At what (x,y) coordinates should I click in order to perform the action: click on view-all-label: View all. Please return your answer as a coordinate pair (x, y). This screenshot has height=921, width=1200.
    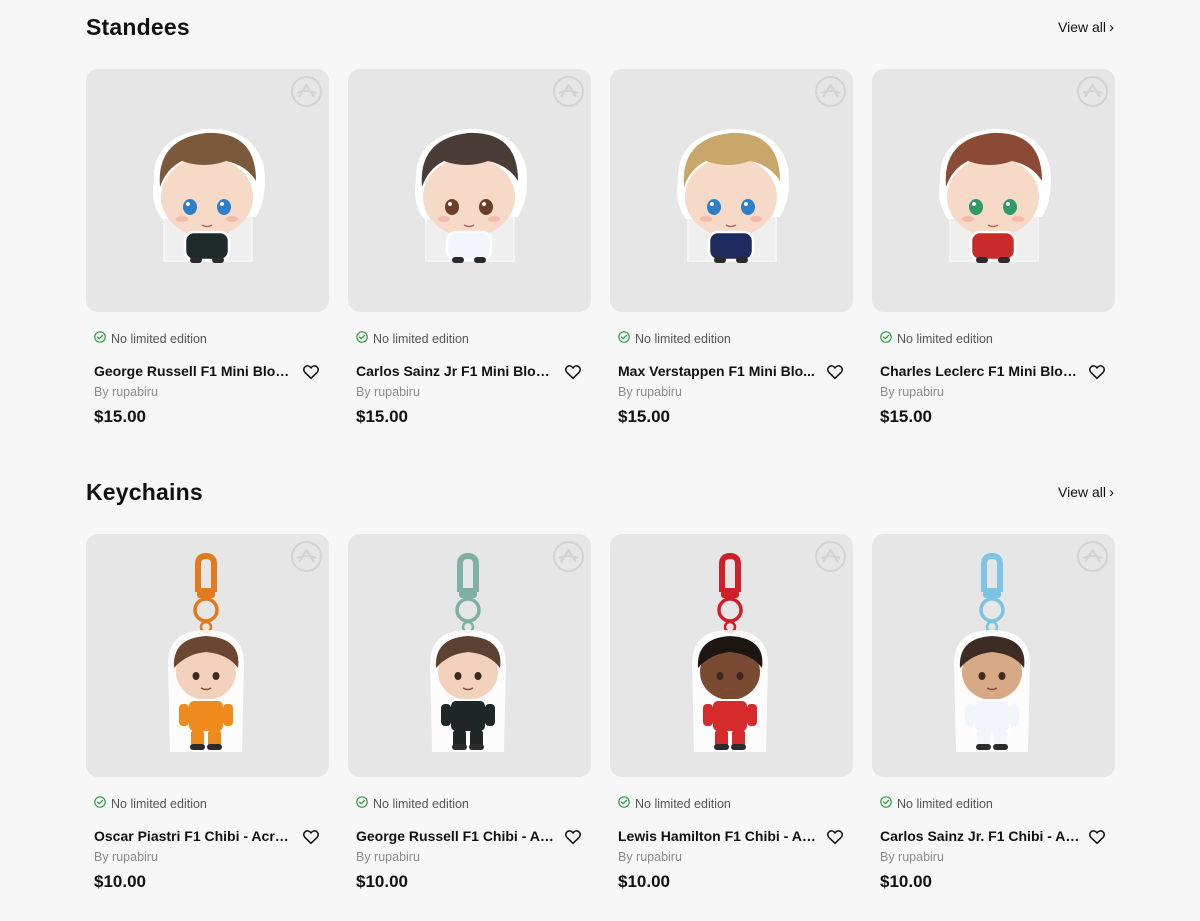
    Looking at the image, I should click on (1082, 492).